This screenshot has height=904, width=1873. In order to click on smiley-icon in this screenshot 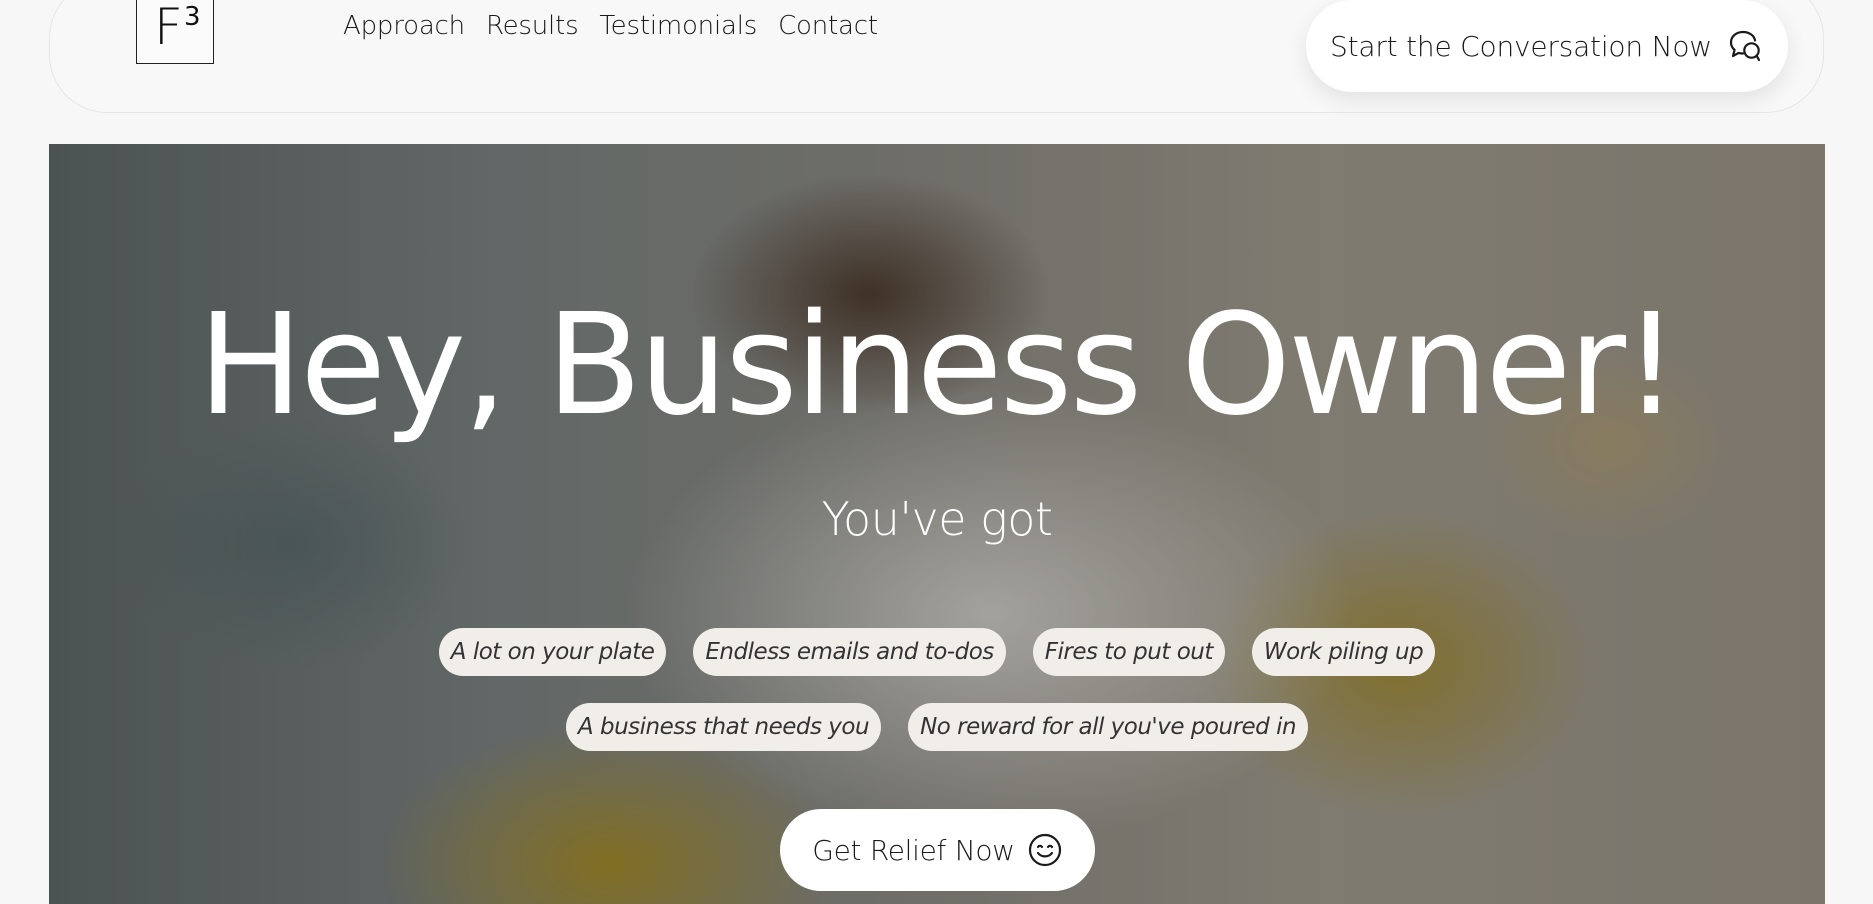, I will do `click(1045, 850)`.